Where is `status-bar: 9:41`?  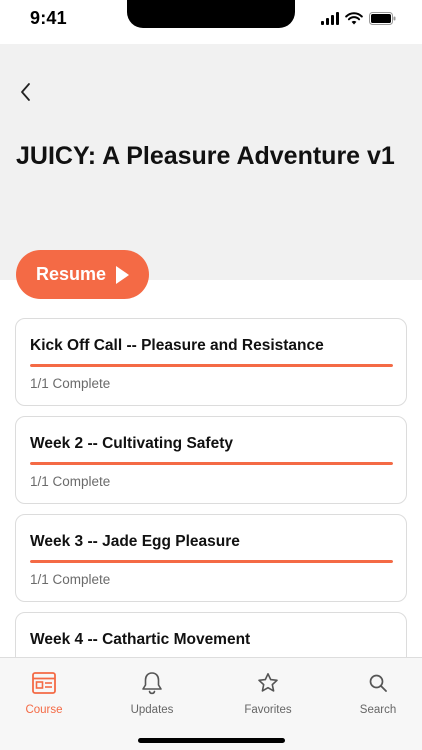
status-bar: 9:41 is located at coordinates (211, 22).